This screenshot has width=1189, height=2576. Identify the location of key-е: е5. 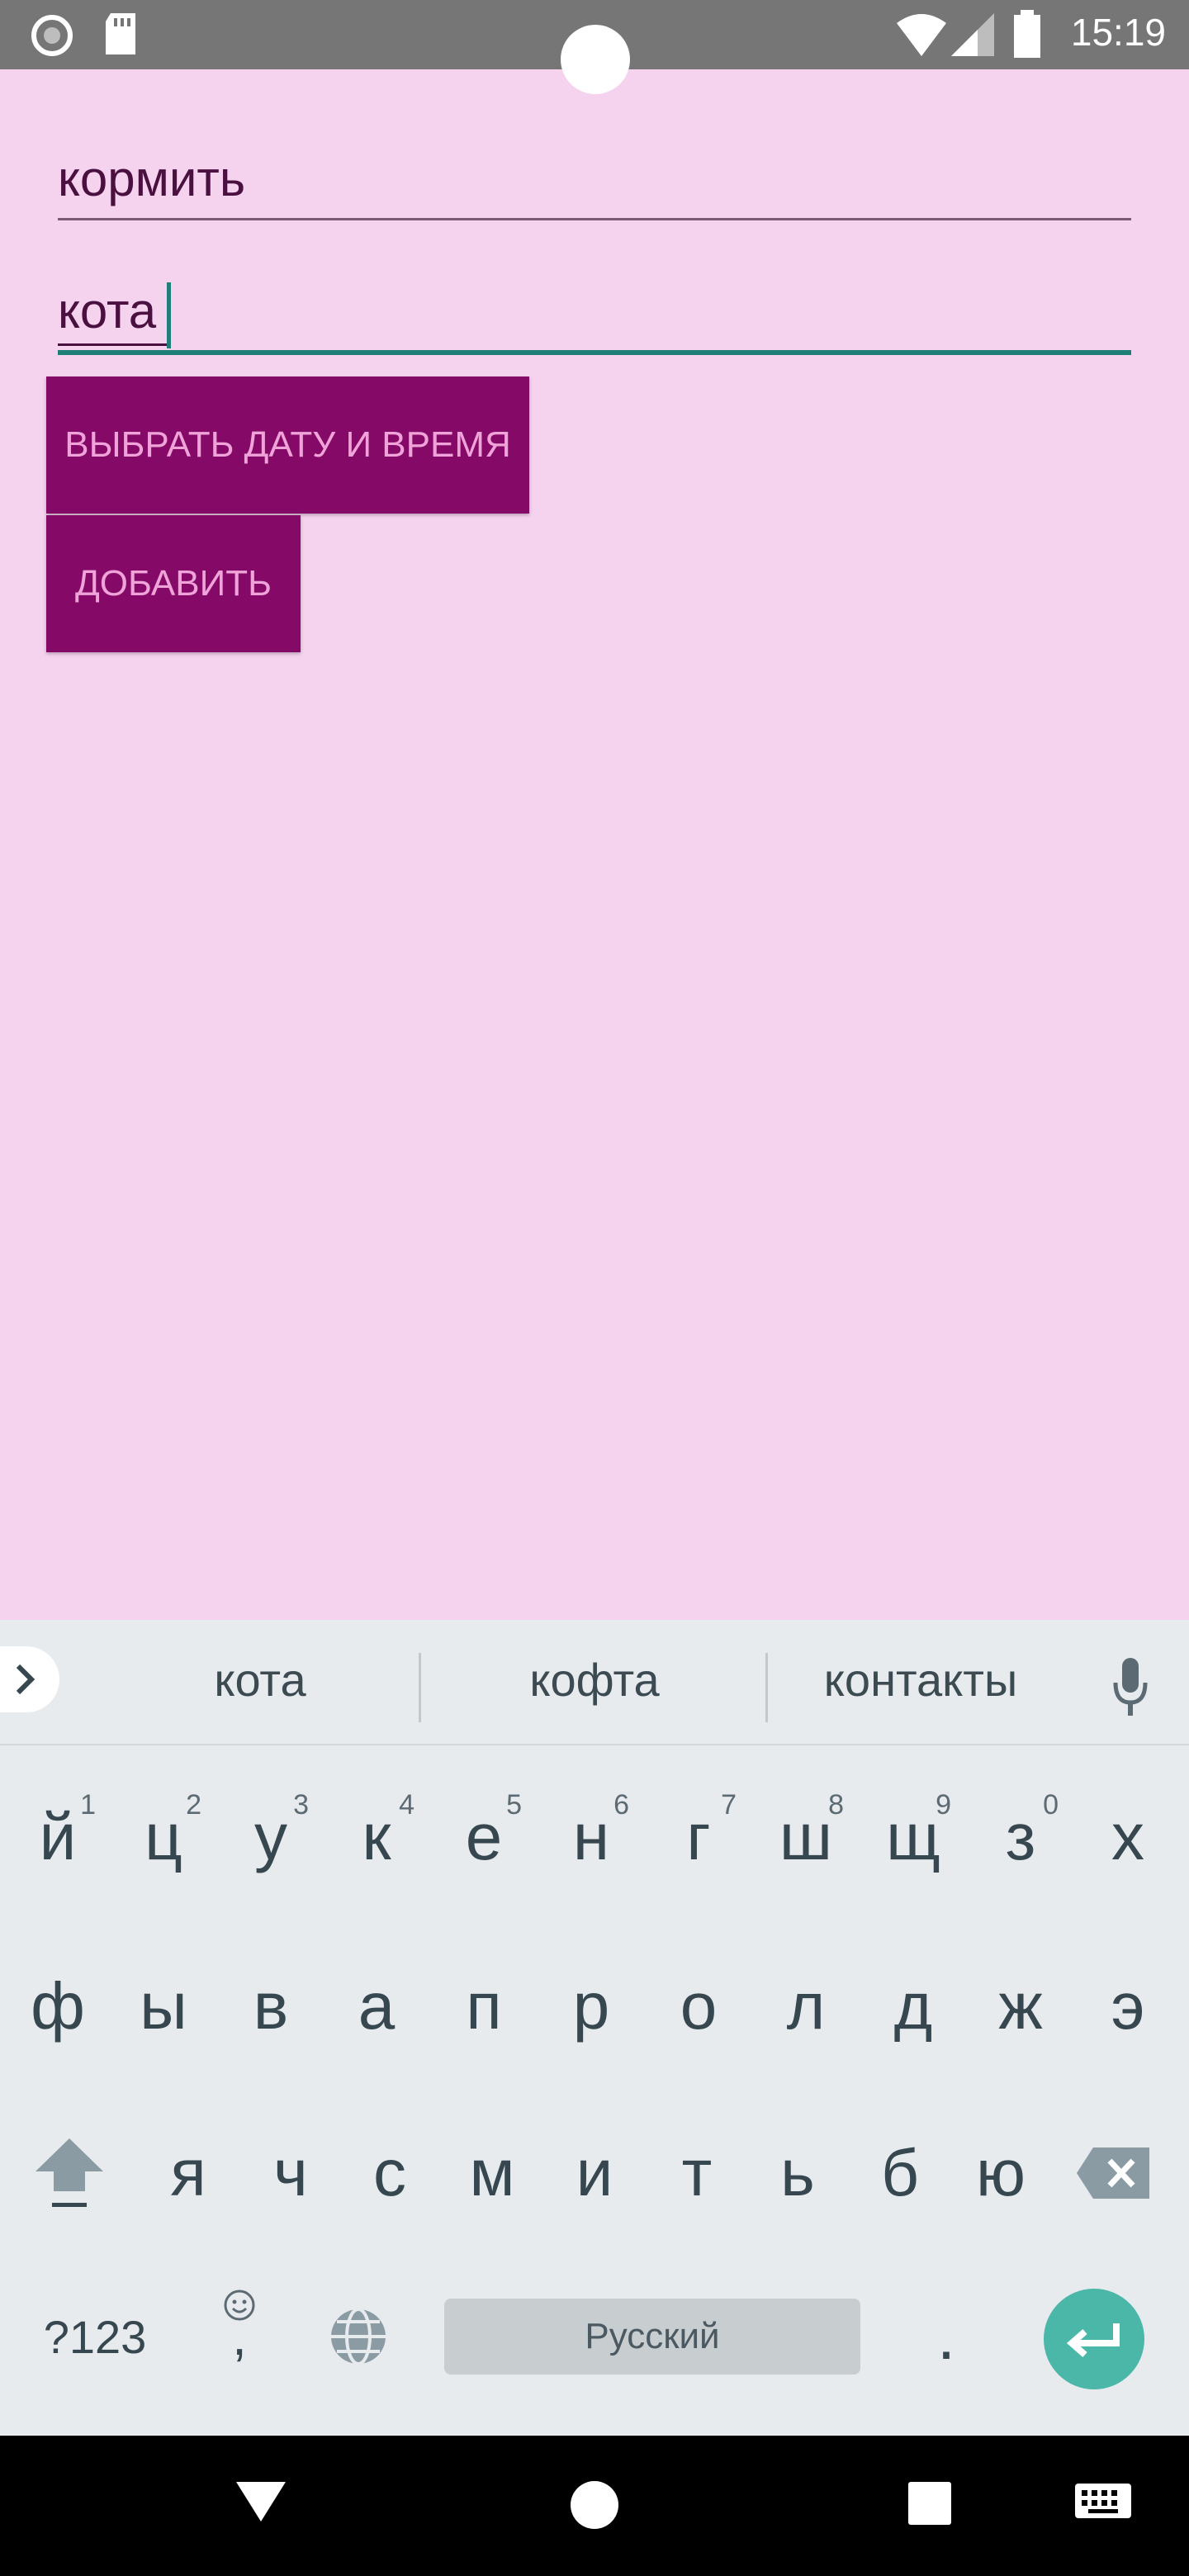
(483, 1837).